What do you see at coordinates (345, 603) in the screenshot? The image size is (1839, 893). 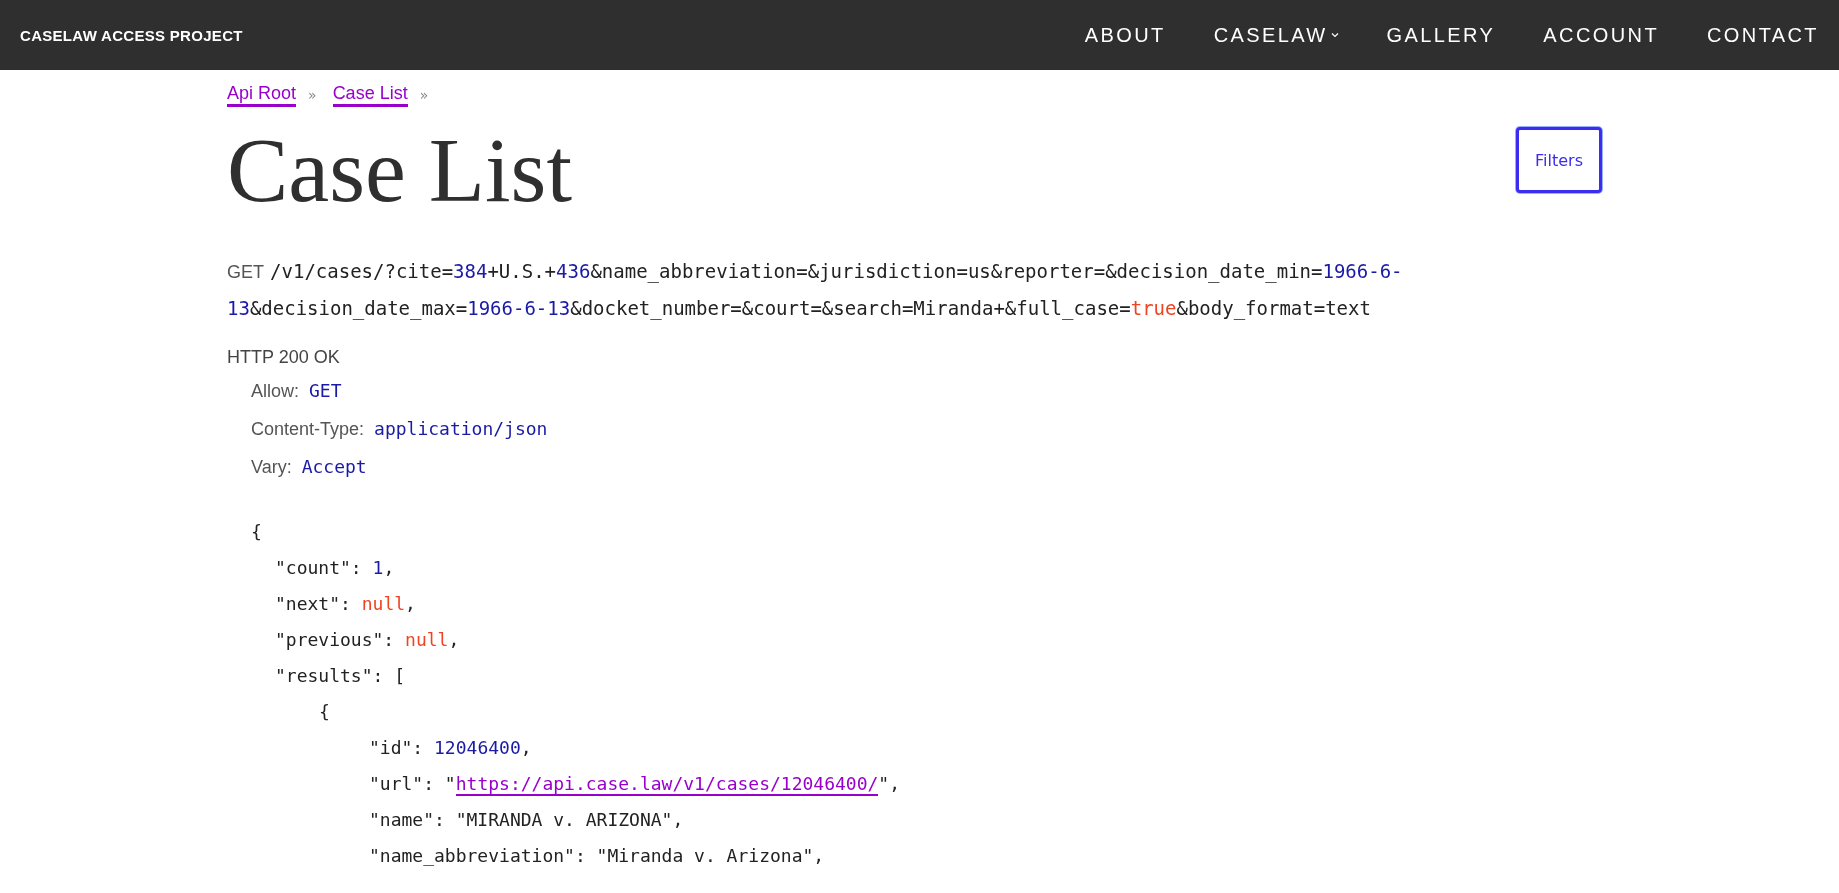 I see `code-line: "next": null,` at bounding box center [345, 603].